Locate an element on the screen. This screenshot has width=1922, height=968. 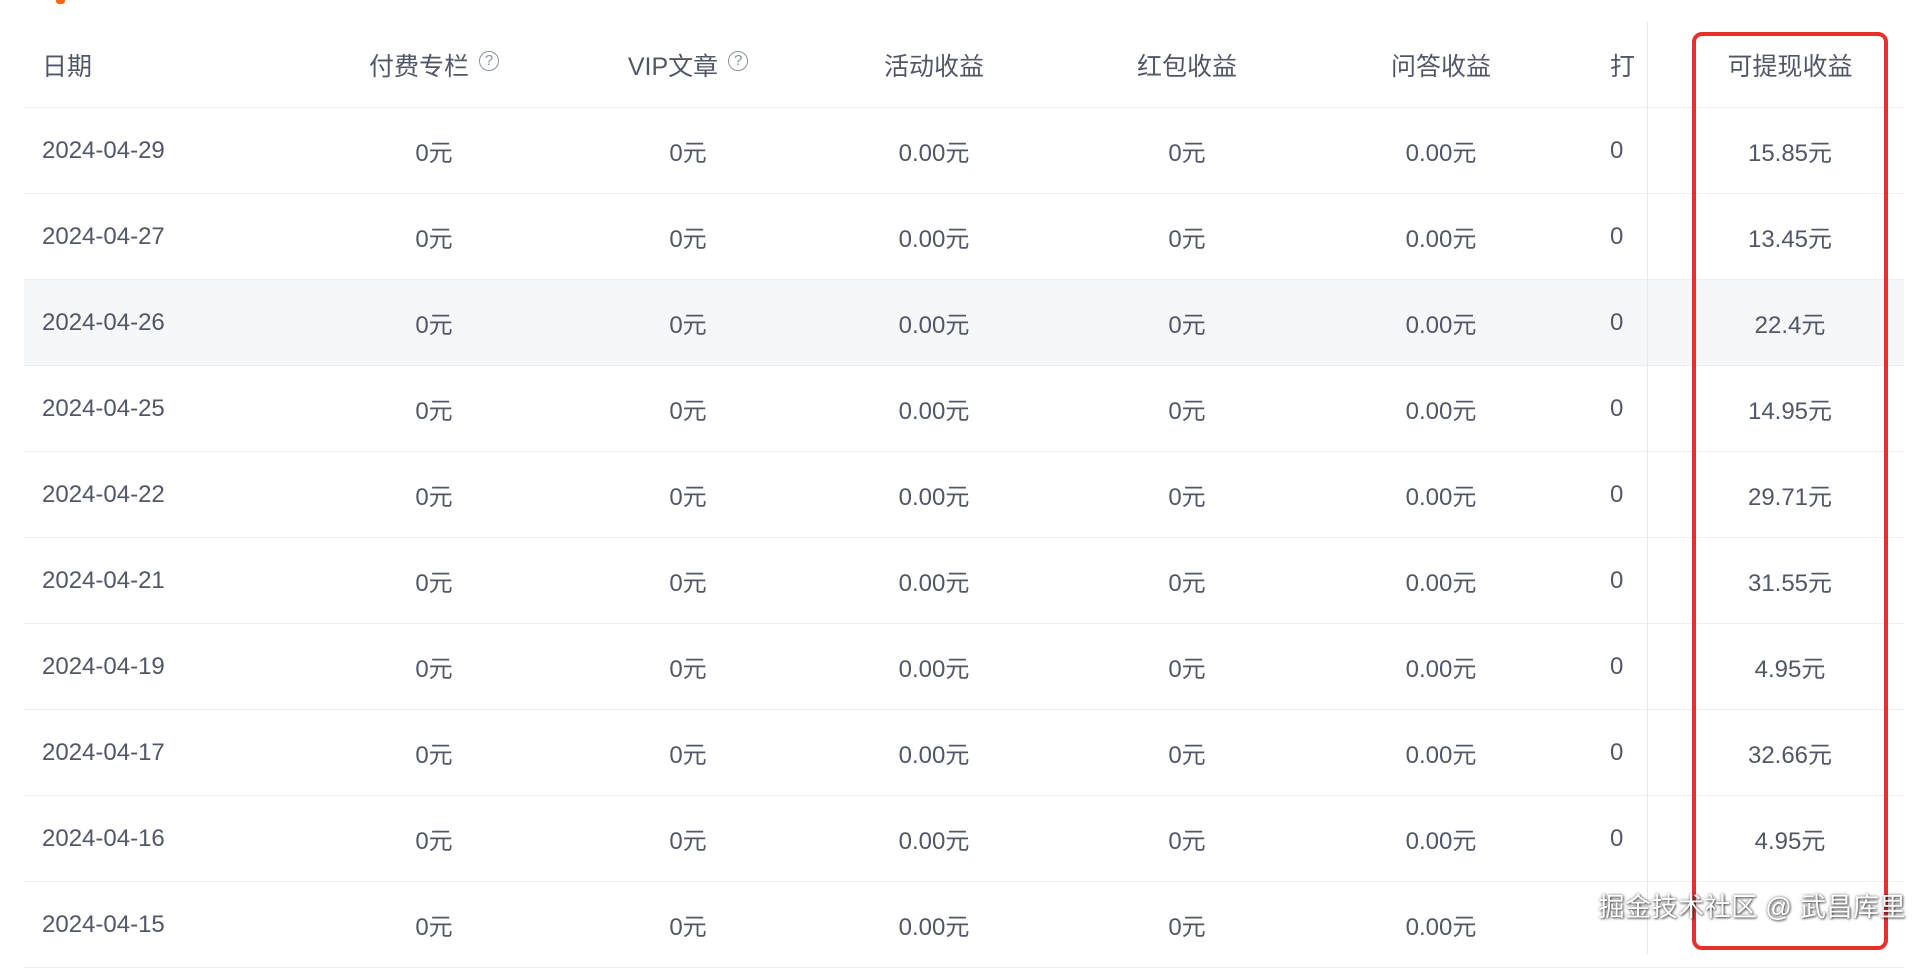
header-vip-article: VIP文章 ? is located at coordinates (688, 64).